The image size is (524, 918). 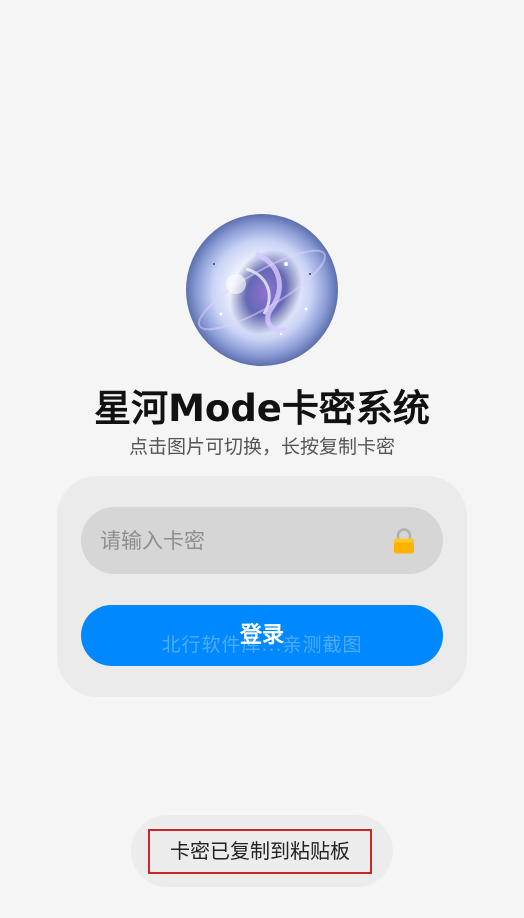 I want to click on app-subtitle: 点击图片可切换，长按复制卡密, so click(x=261, y=447).